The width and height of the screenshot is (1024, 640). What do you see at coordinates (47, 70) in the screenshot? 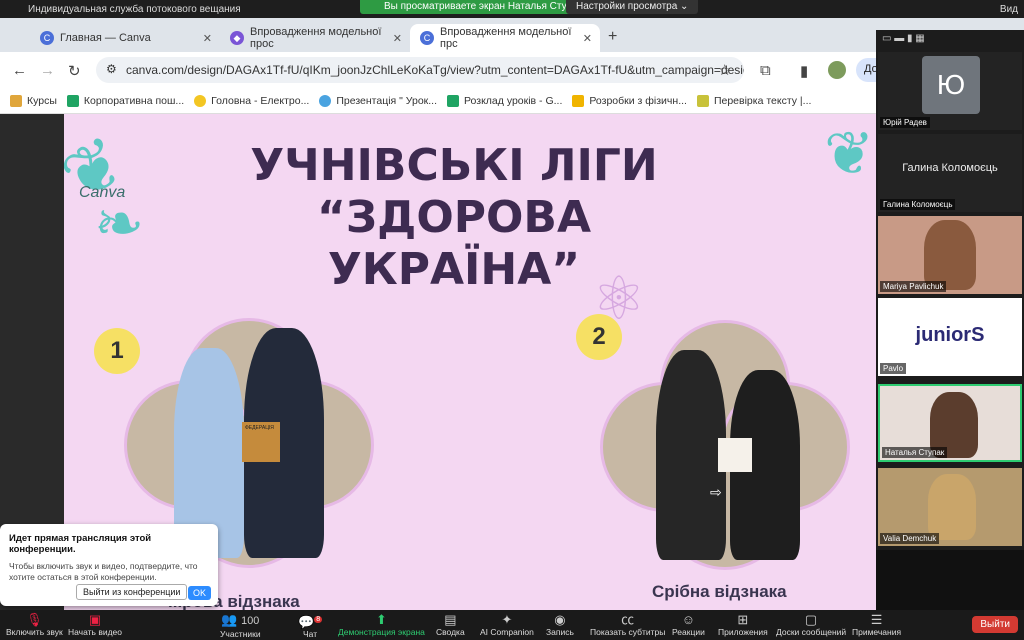
I see `forward-icon: →` at bounding box center [47, 70].